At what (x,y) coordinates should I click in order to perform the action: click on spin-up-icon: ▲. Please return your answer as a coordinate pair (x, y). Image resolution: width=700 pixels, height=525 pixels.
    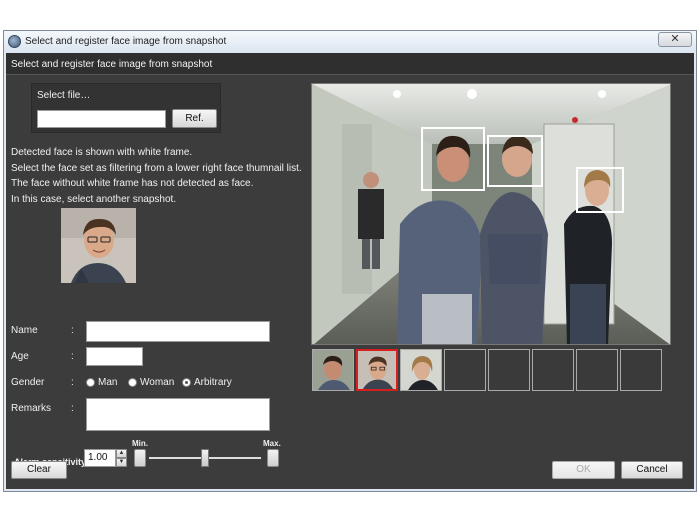
    Looking at the image, I should click on (121, 453).